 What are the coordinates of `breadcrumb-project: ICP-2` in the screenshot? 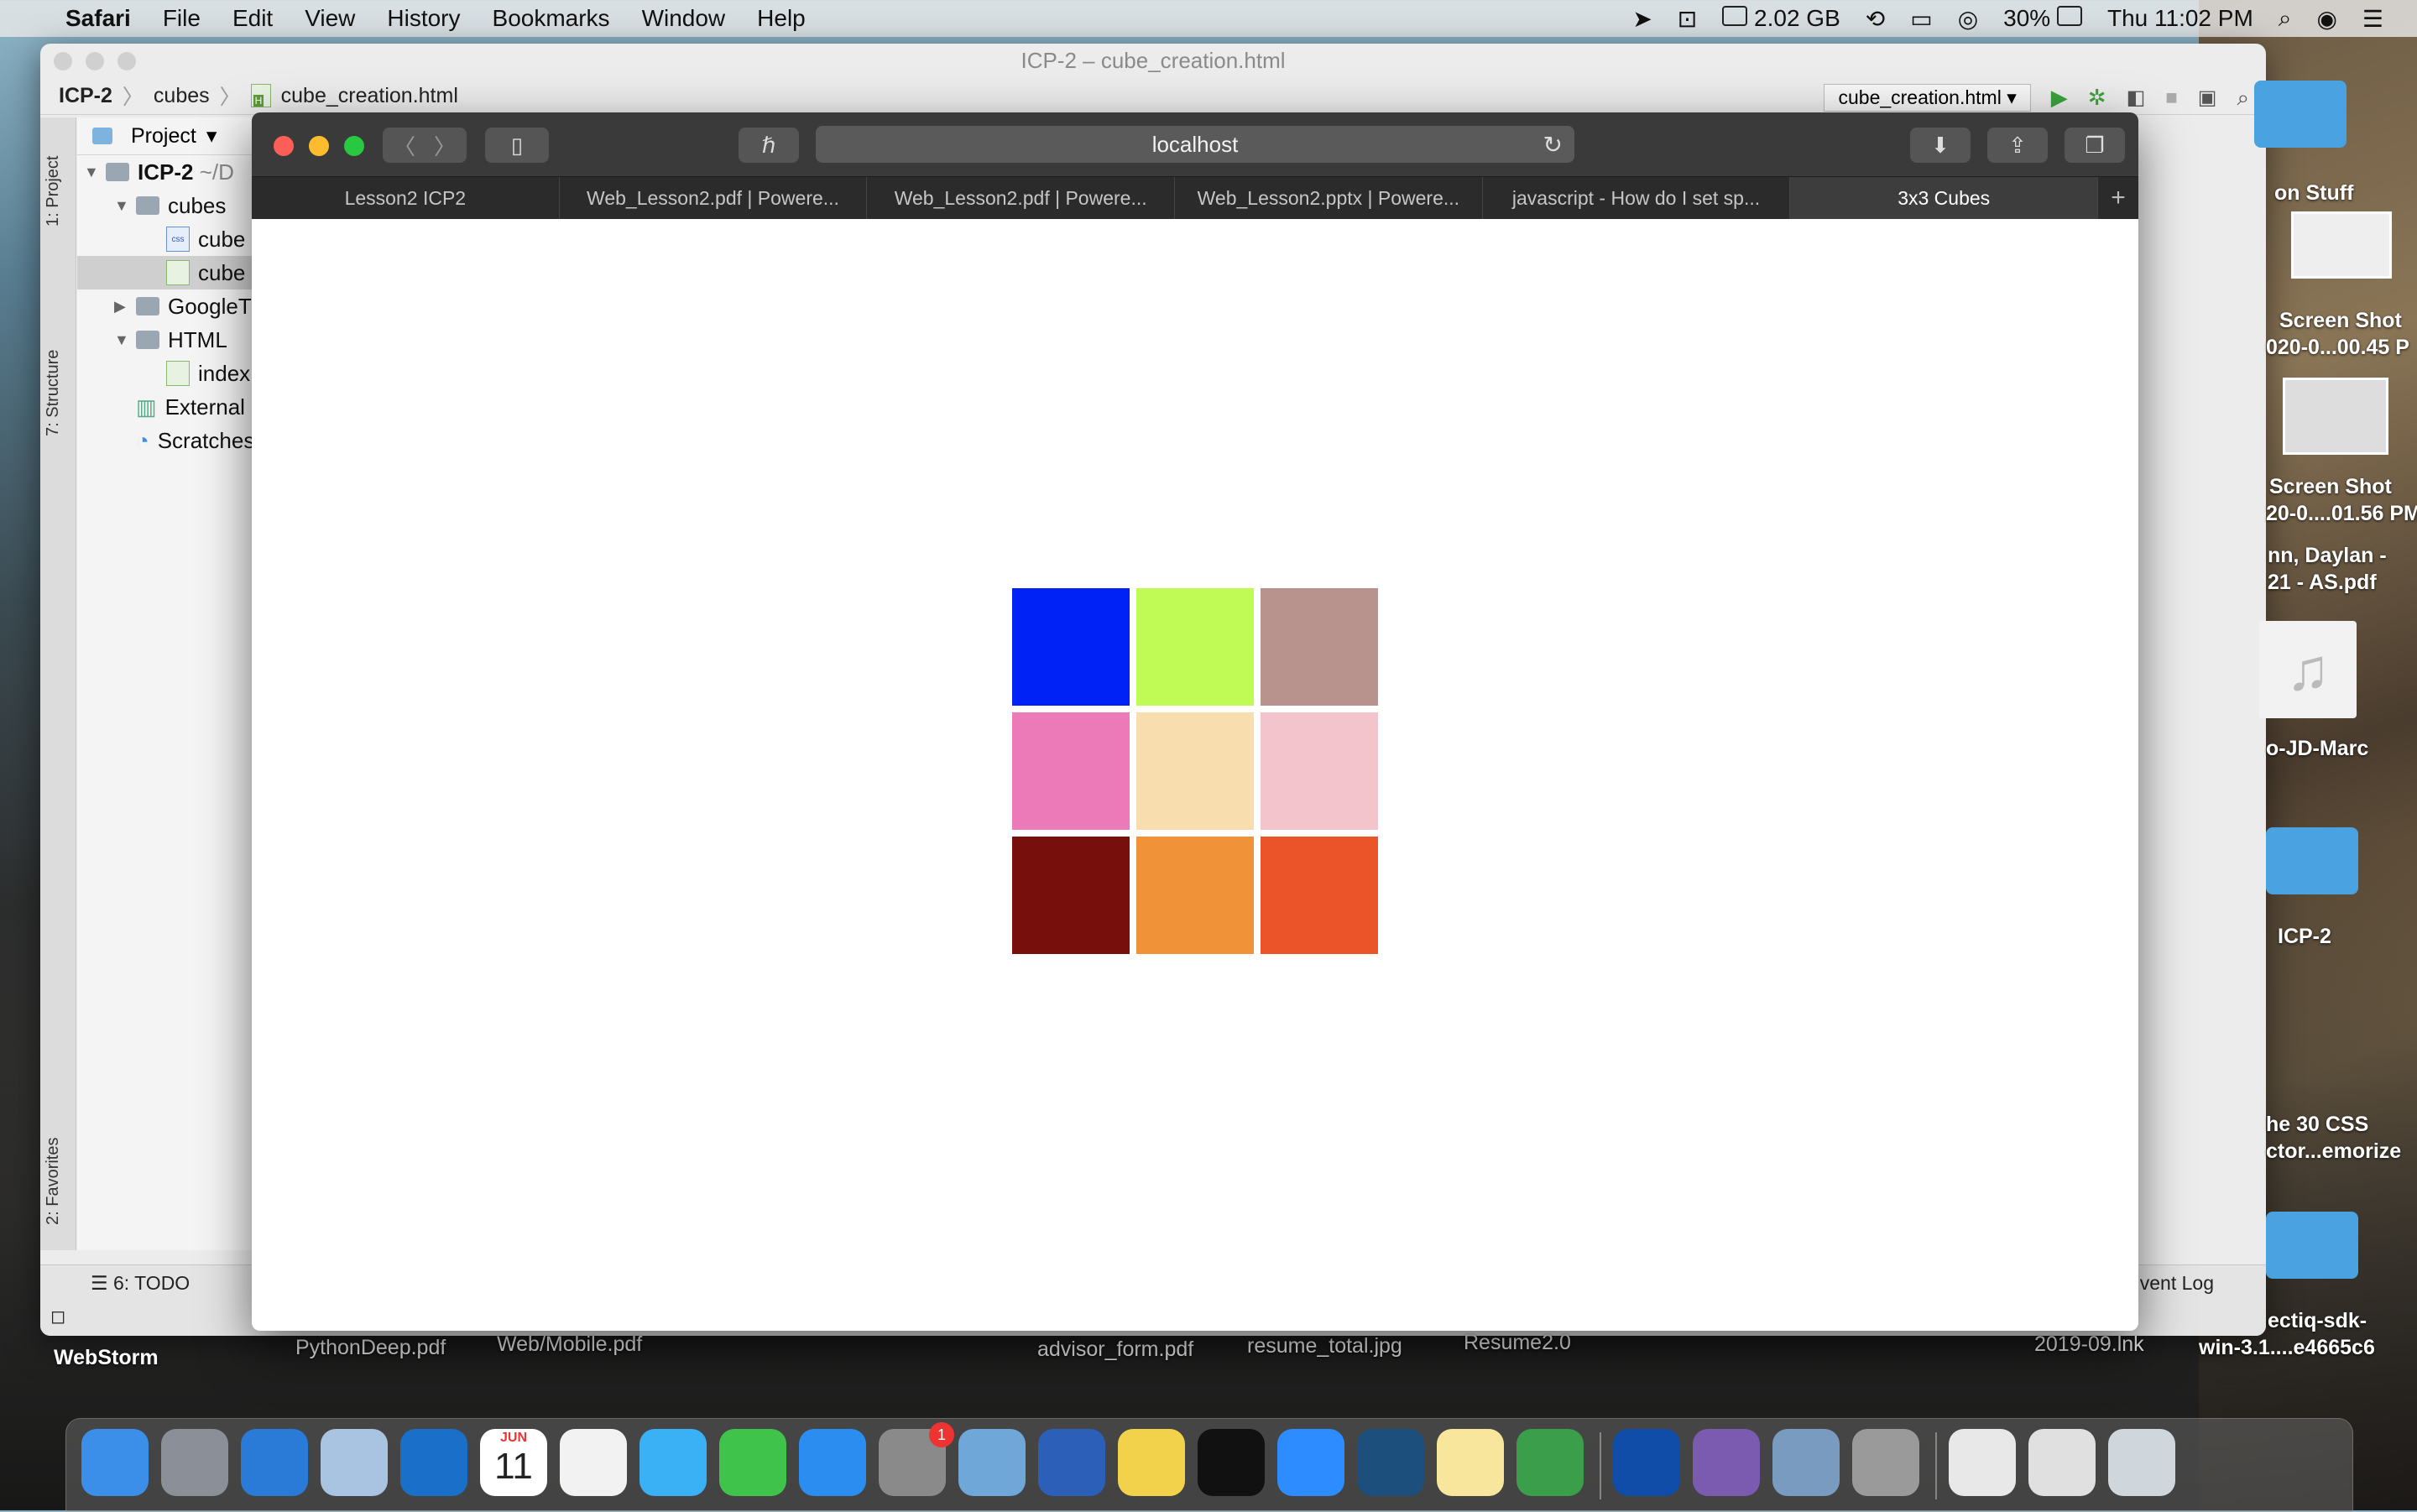 It's located at (85, 96).